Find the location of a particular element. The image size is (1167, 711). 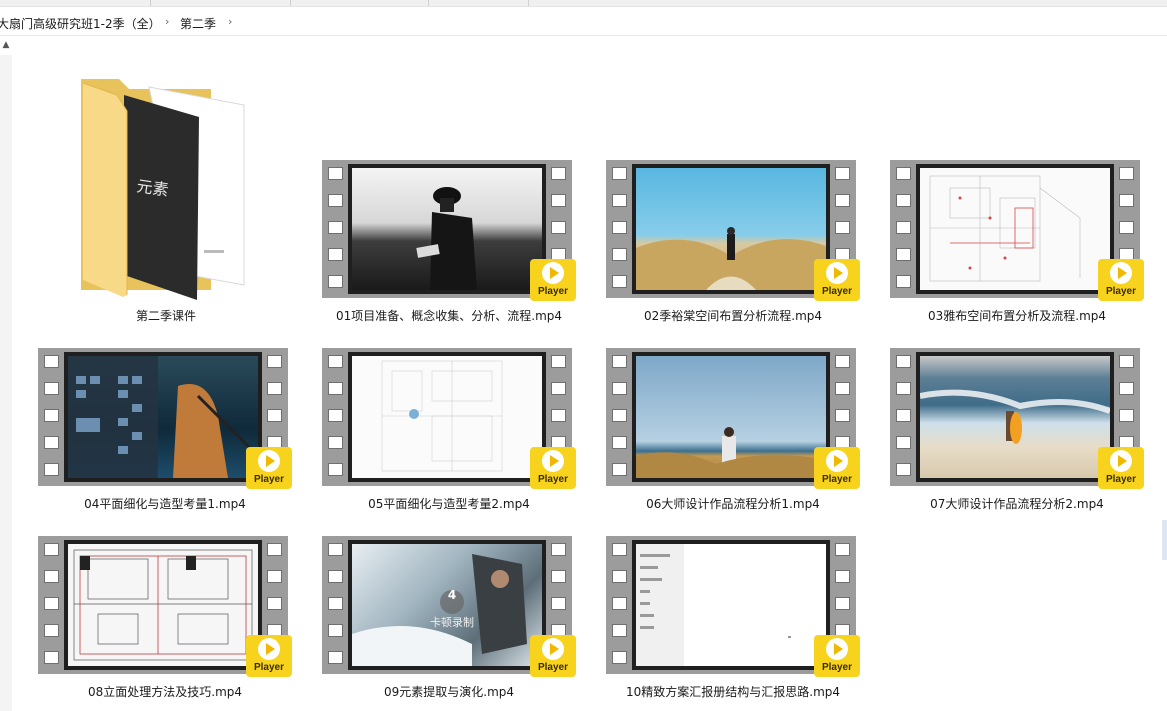

right-edge-handle is located at coordinates (1164, 540).